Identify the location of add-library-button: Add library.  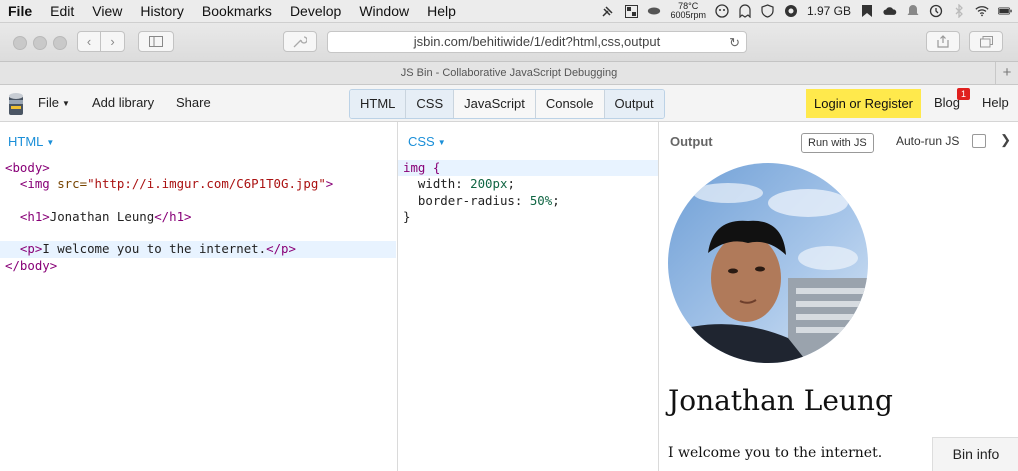
(123, 102).